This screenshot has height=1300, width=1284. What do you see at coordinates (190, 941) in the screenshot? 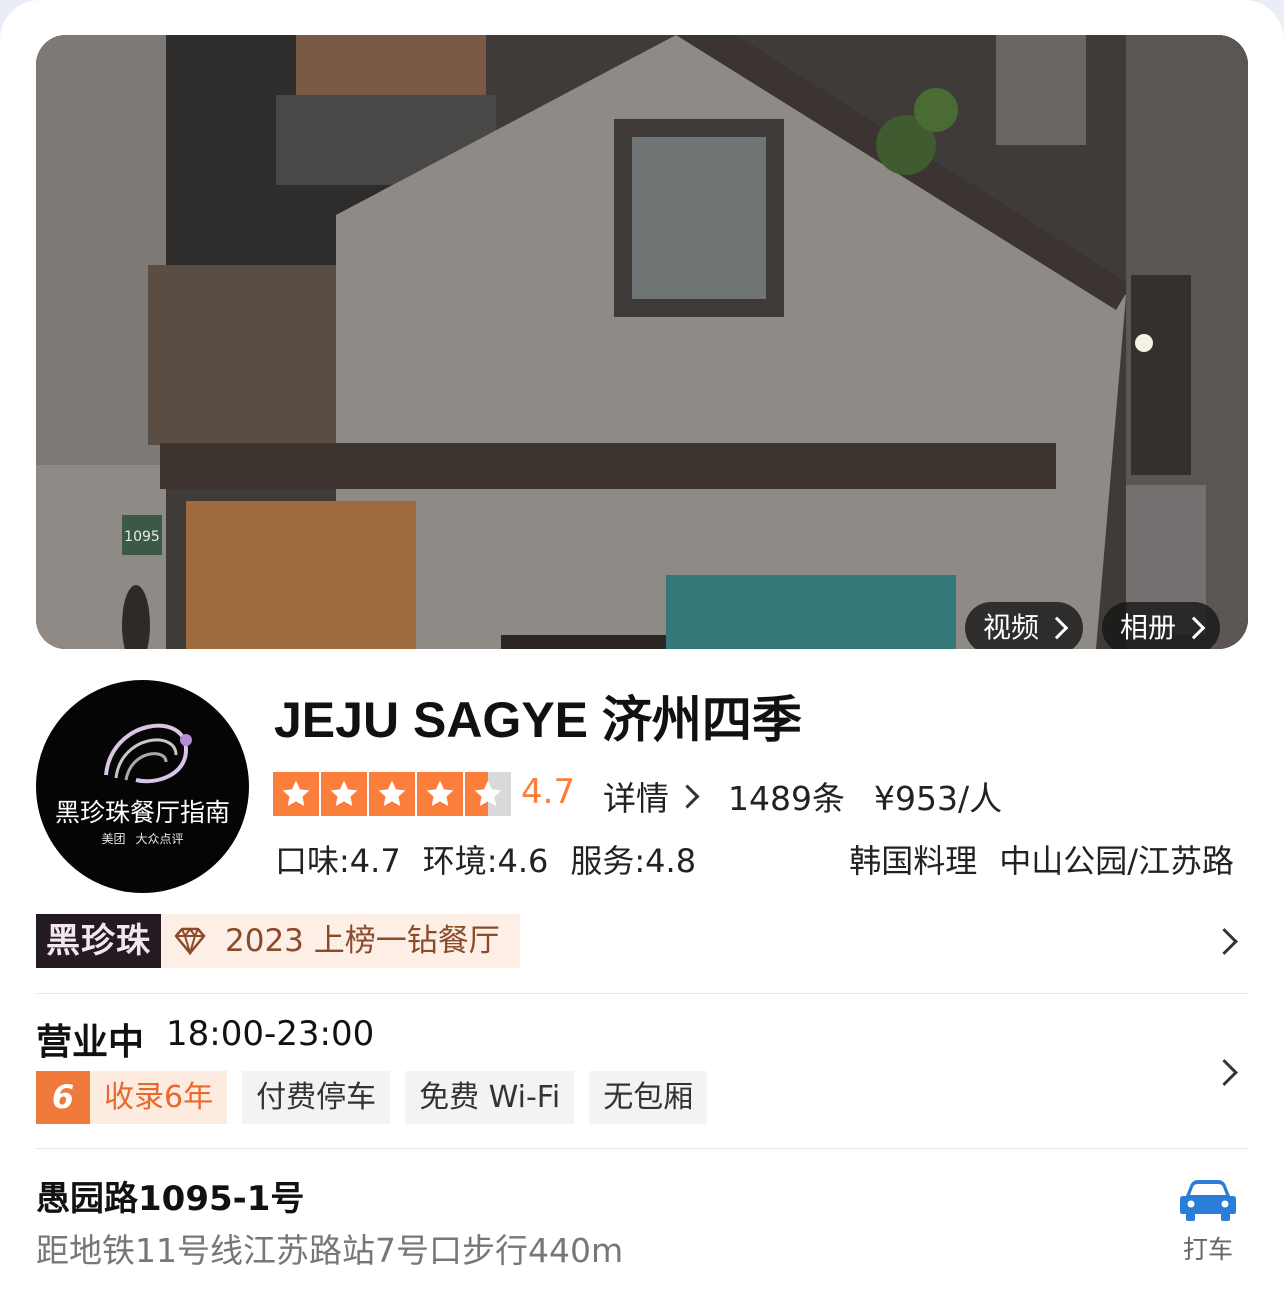
I see `diamond-icon` at bounding box center [190, 941].